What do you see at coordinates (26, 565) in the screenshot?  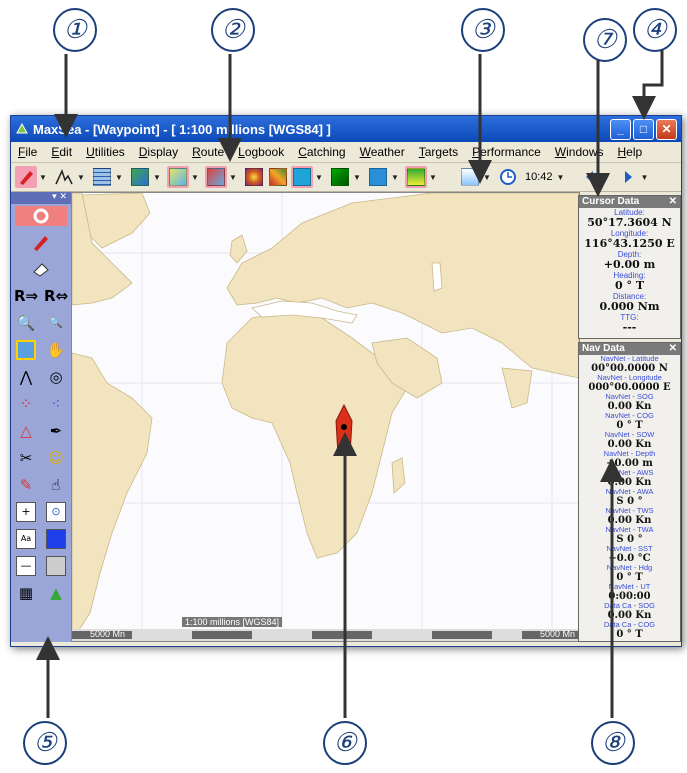 I see `line-style-icon: —` at bounding box center [26, 565].